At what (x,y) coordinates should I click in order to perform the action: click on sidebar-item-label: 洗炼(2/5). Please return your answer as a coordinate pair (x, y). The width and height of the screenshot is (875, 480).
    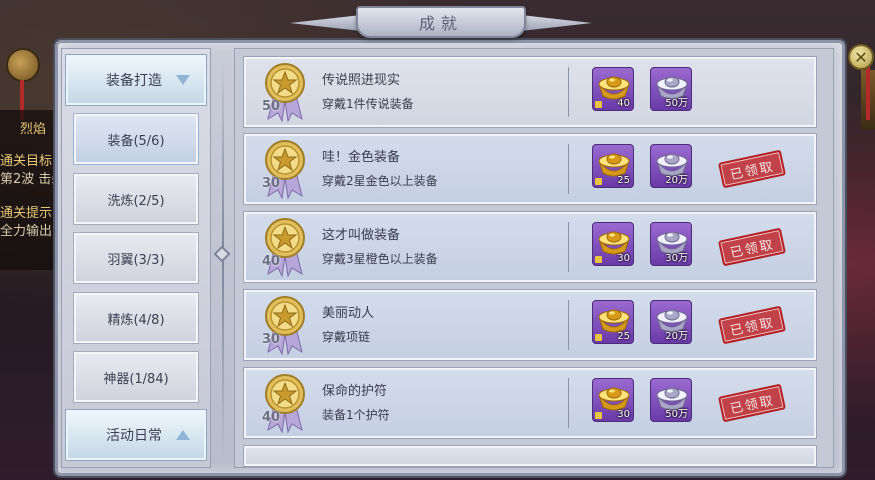
    Looking at the image, I should click on (136, 201).